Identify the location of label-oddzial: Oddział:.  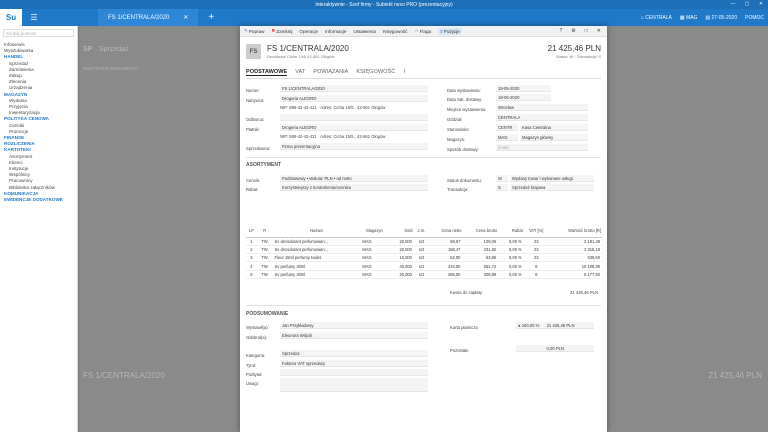
(455, 119).